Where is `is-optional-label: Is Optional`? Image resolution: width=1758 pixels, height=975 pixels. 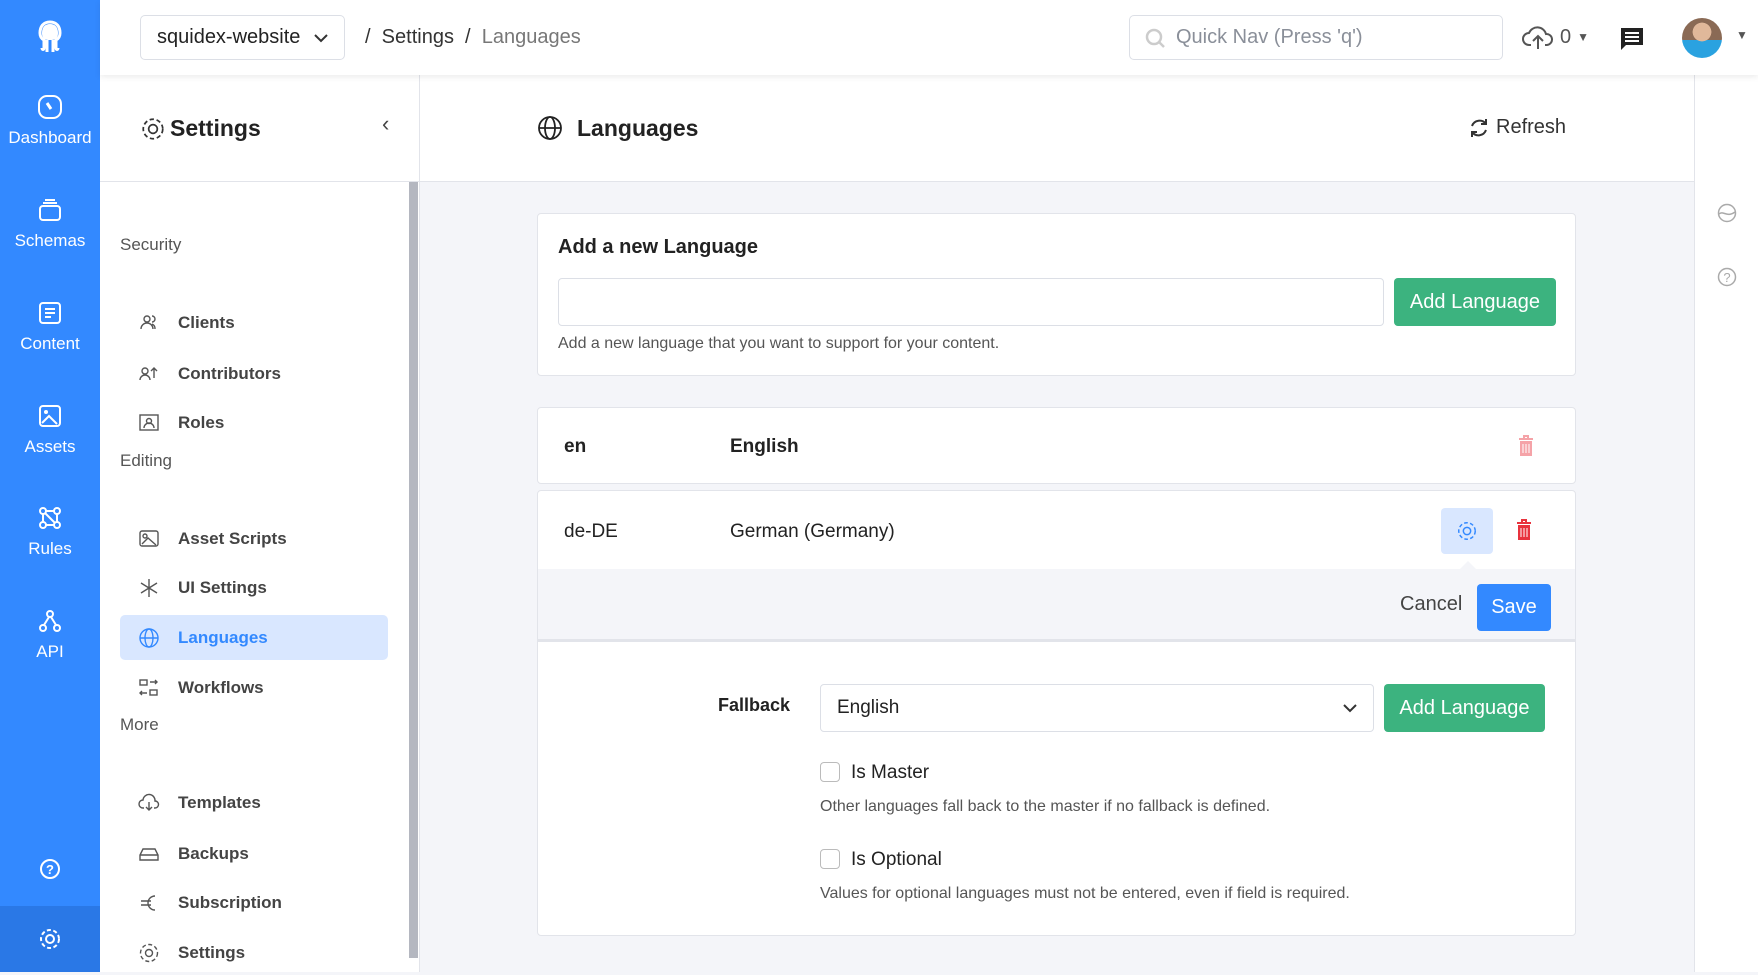
is-optional-label: Is Optional is located at coordinates (896, 860).